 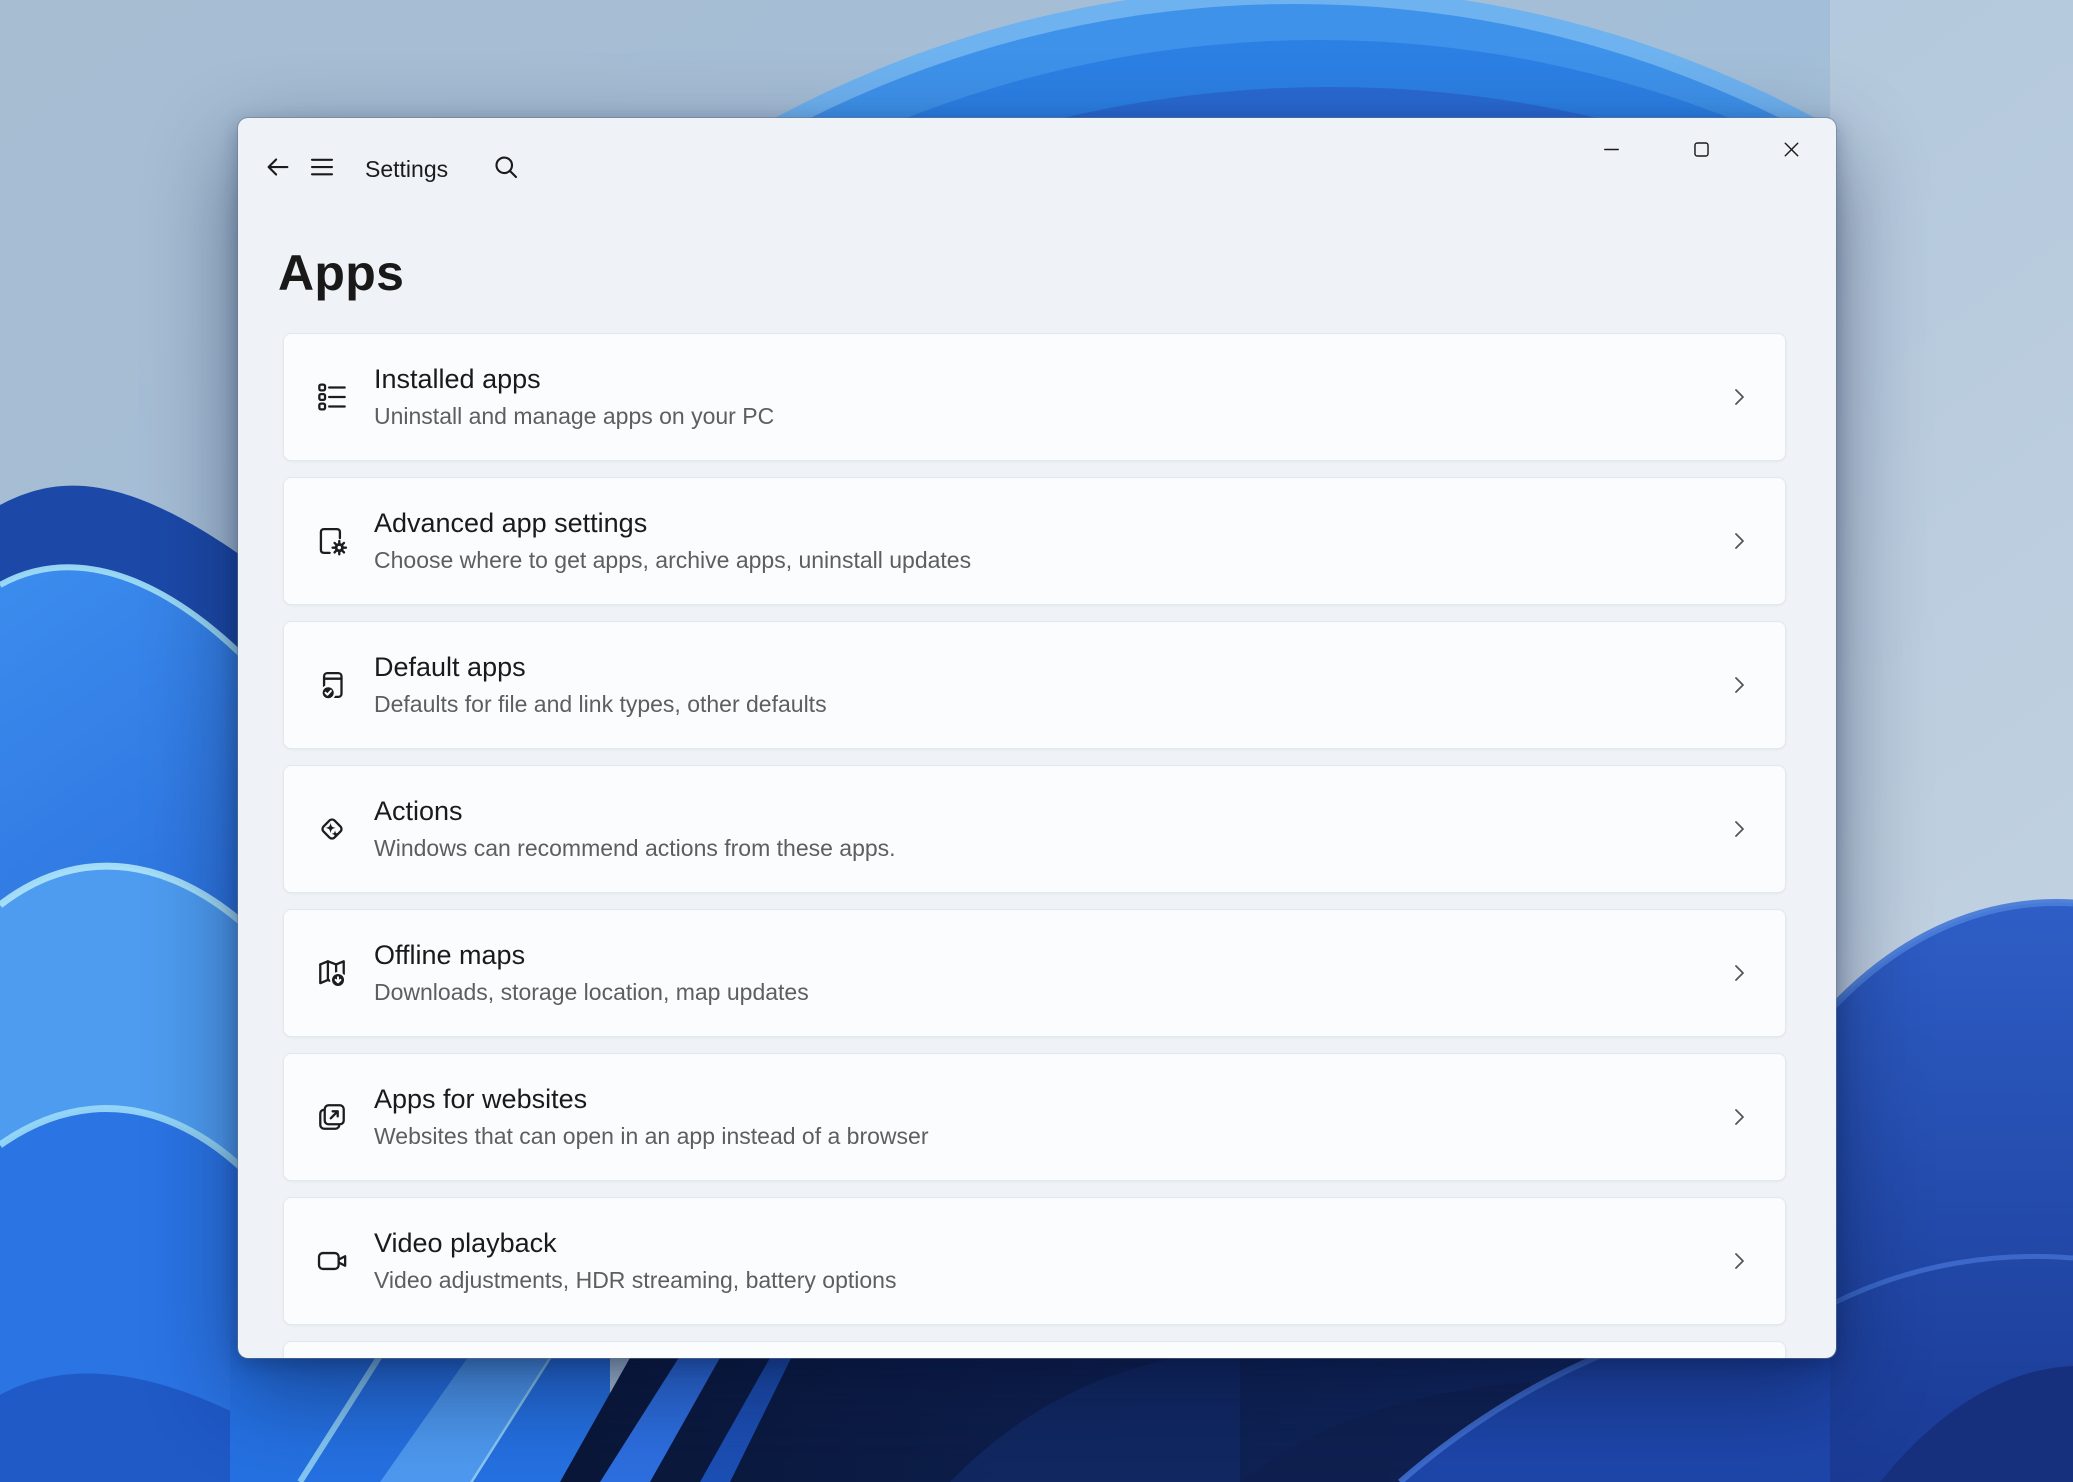 What do you see at coordinates (465, 1243) in the screenshot?
I see `card-title: Video playback` at bounding box center [465, 1243].